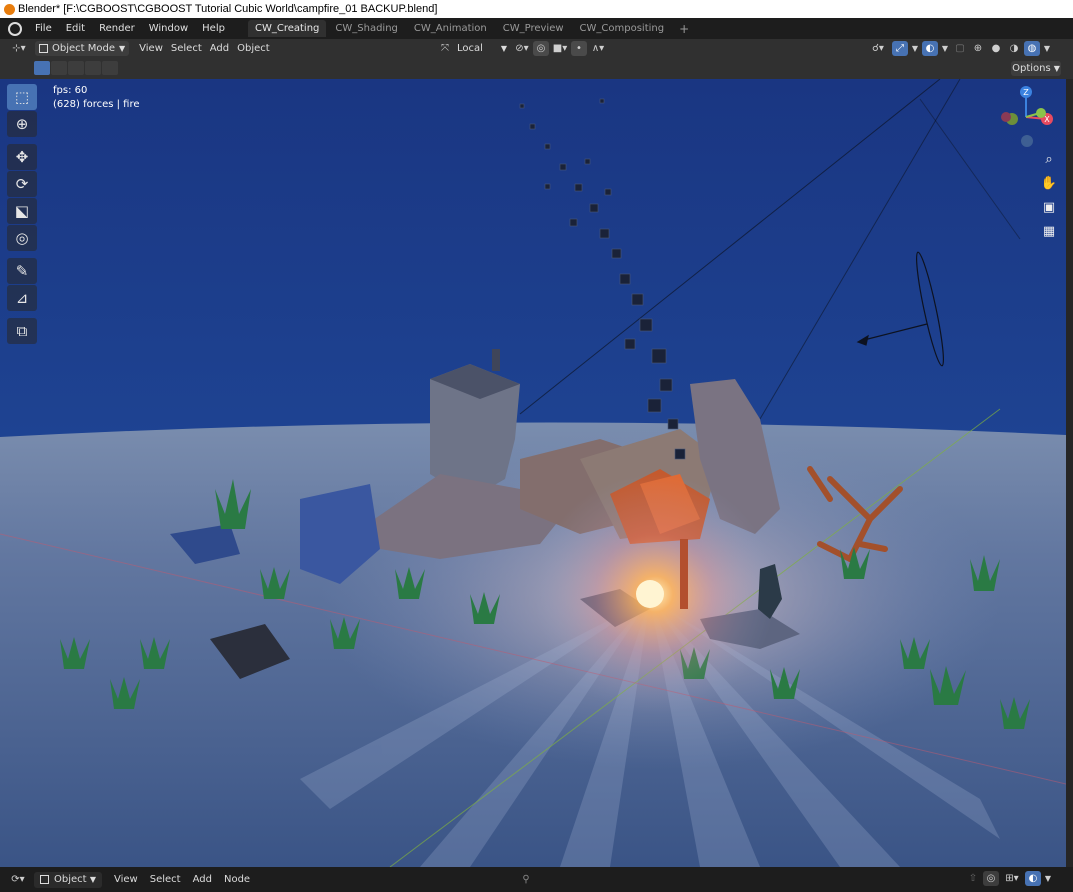 This screenshot has width=1073, height=892. I want to click on shading-dropdown-icon: ▼, so click(1047, 48).